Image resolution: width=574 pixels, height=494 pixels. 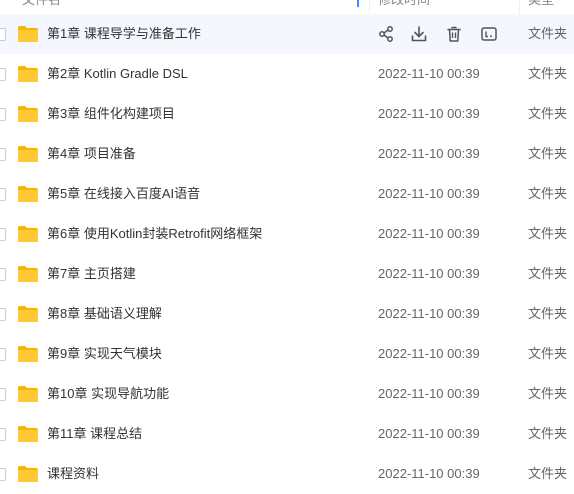 I want to click on file-row: 第8章 基础语义理解 2022-11-10 00:39 文件夹, so click(x=287, y=314).